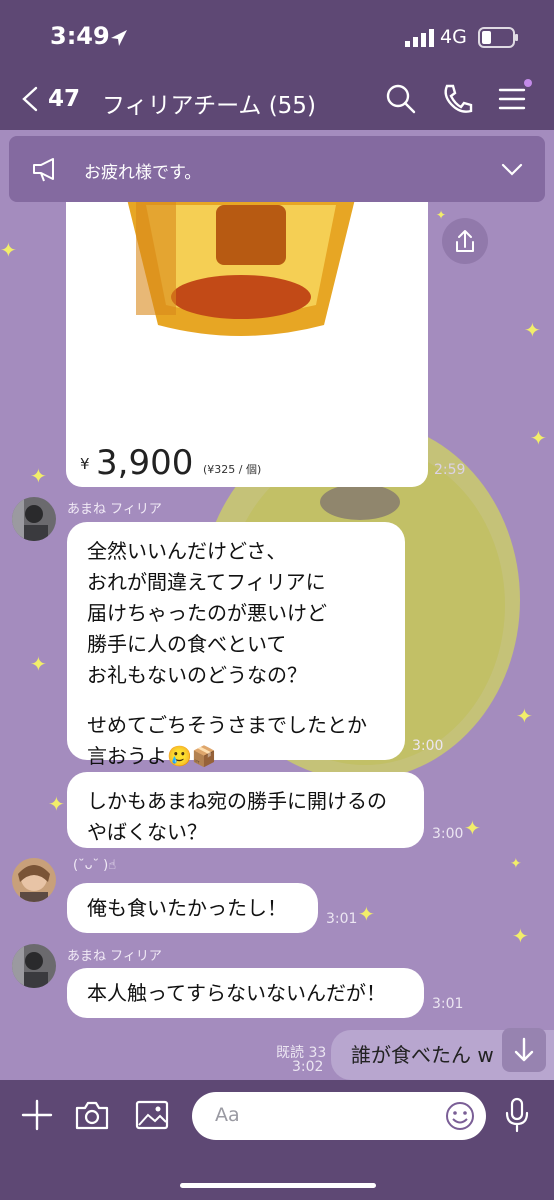  I want to click on message-line: やばくない？, so click(147, 832).